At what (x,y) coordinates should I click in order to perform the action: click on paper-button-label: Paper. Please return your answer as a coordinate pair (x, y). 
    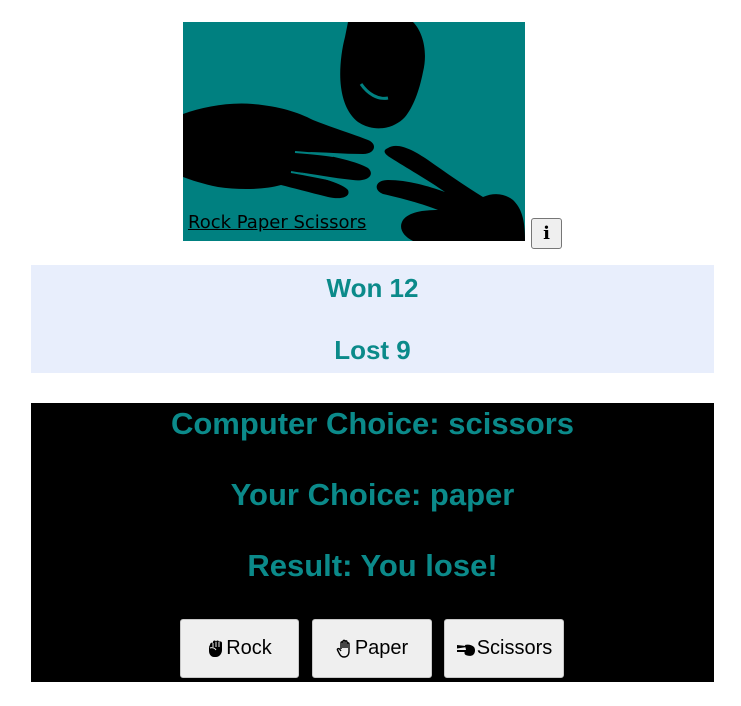
    Looking at the image, I should click on (381, 648).